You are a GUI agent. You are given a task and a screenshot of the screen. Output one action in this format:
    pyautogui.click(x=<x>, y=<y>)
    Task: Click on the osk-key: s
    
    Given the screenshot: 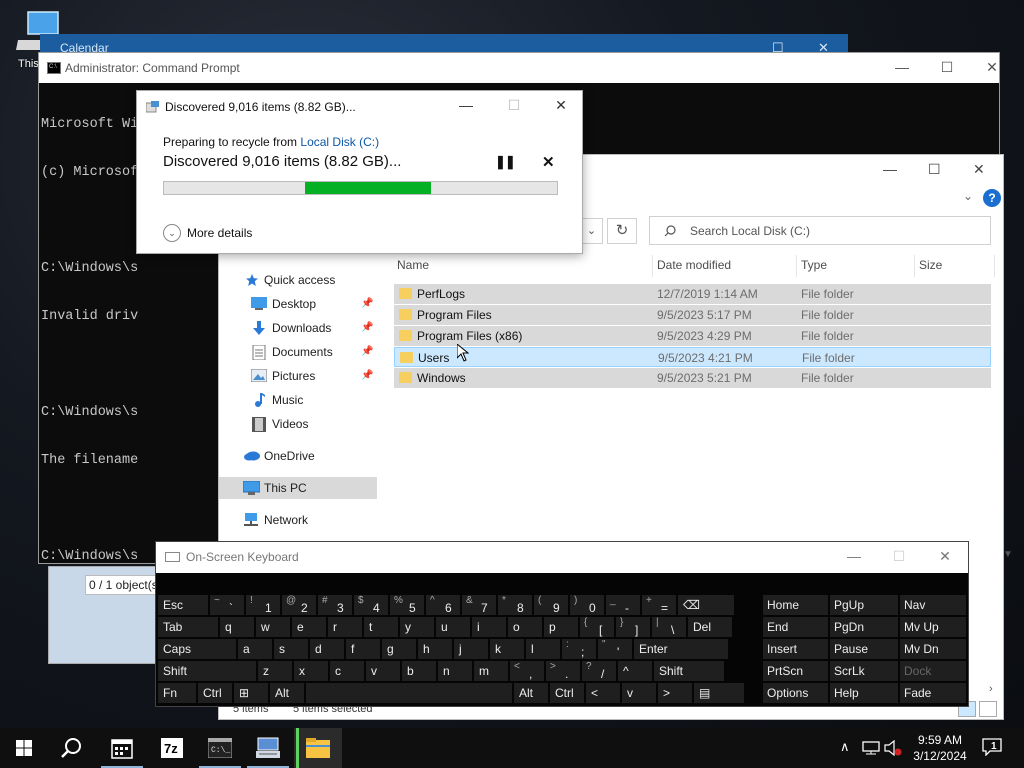 What is the action you would take?
    pyautogui.click(x=291, y=649)
    